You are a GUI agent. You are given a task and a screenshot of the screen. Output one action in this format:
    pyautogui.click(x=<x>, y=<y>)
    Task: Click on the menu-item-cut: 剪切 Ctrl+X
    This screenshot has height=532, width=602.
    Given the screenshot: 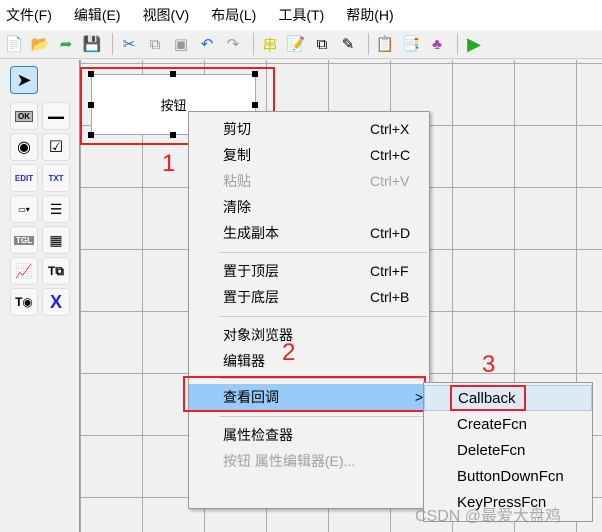 What is the action you would take?
    pyautogui.click(x=309, y=129)
    